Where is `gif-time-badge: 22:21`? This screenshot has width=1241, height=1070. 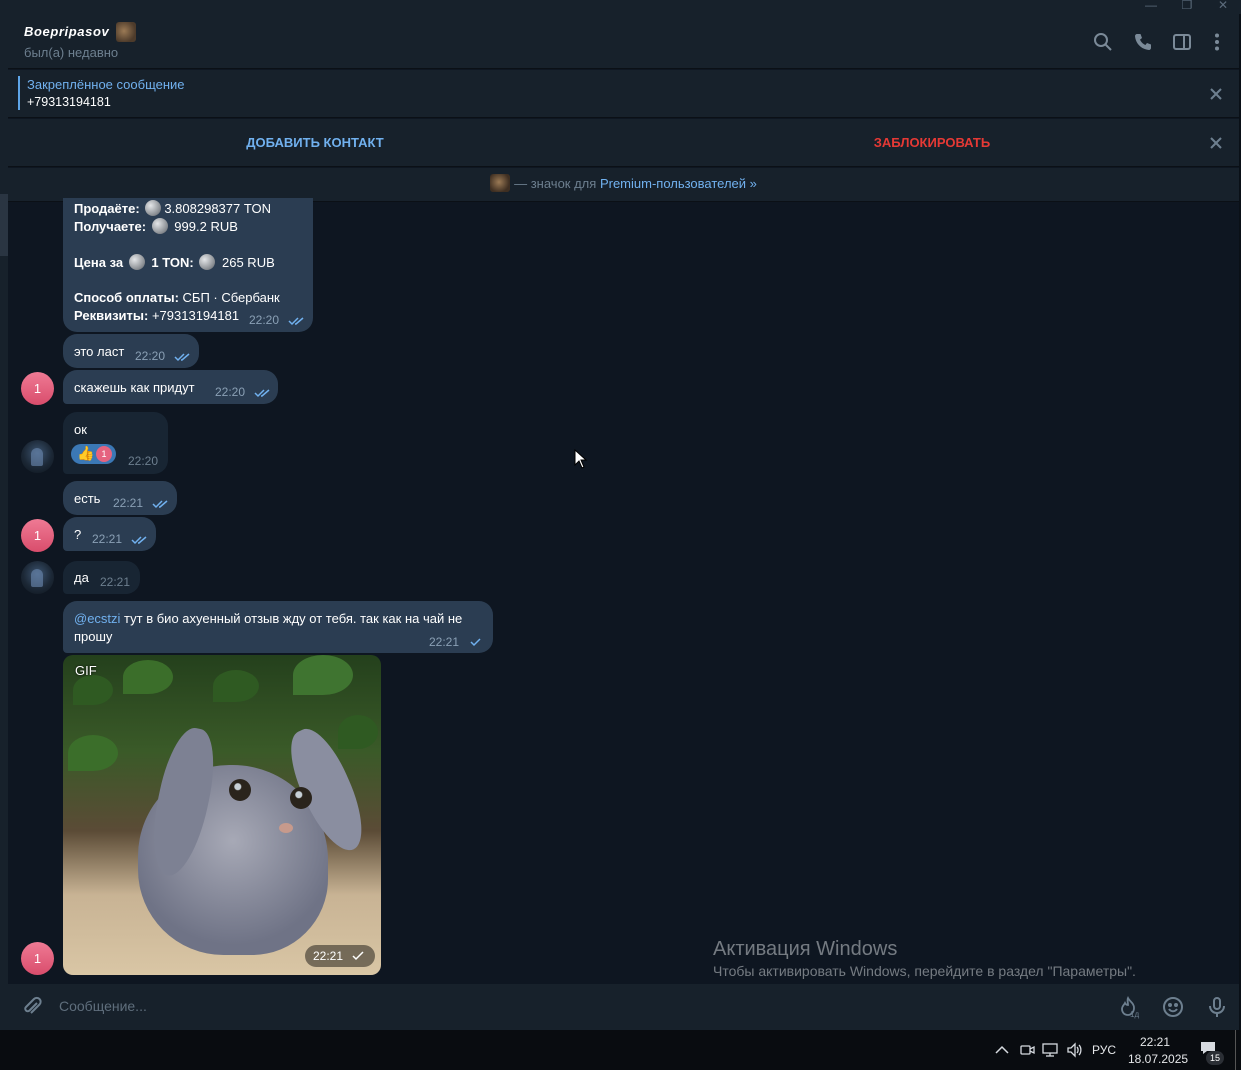
gif-time-badge: 22:21 is located at coordinates (340, 956).